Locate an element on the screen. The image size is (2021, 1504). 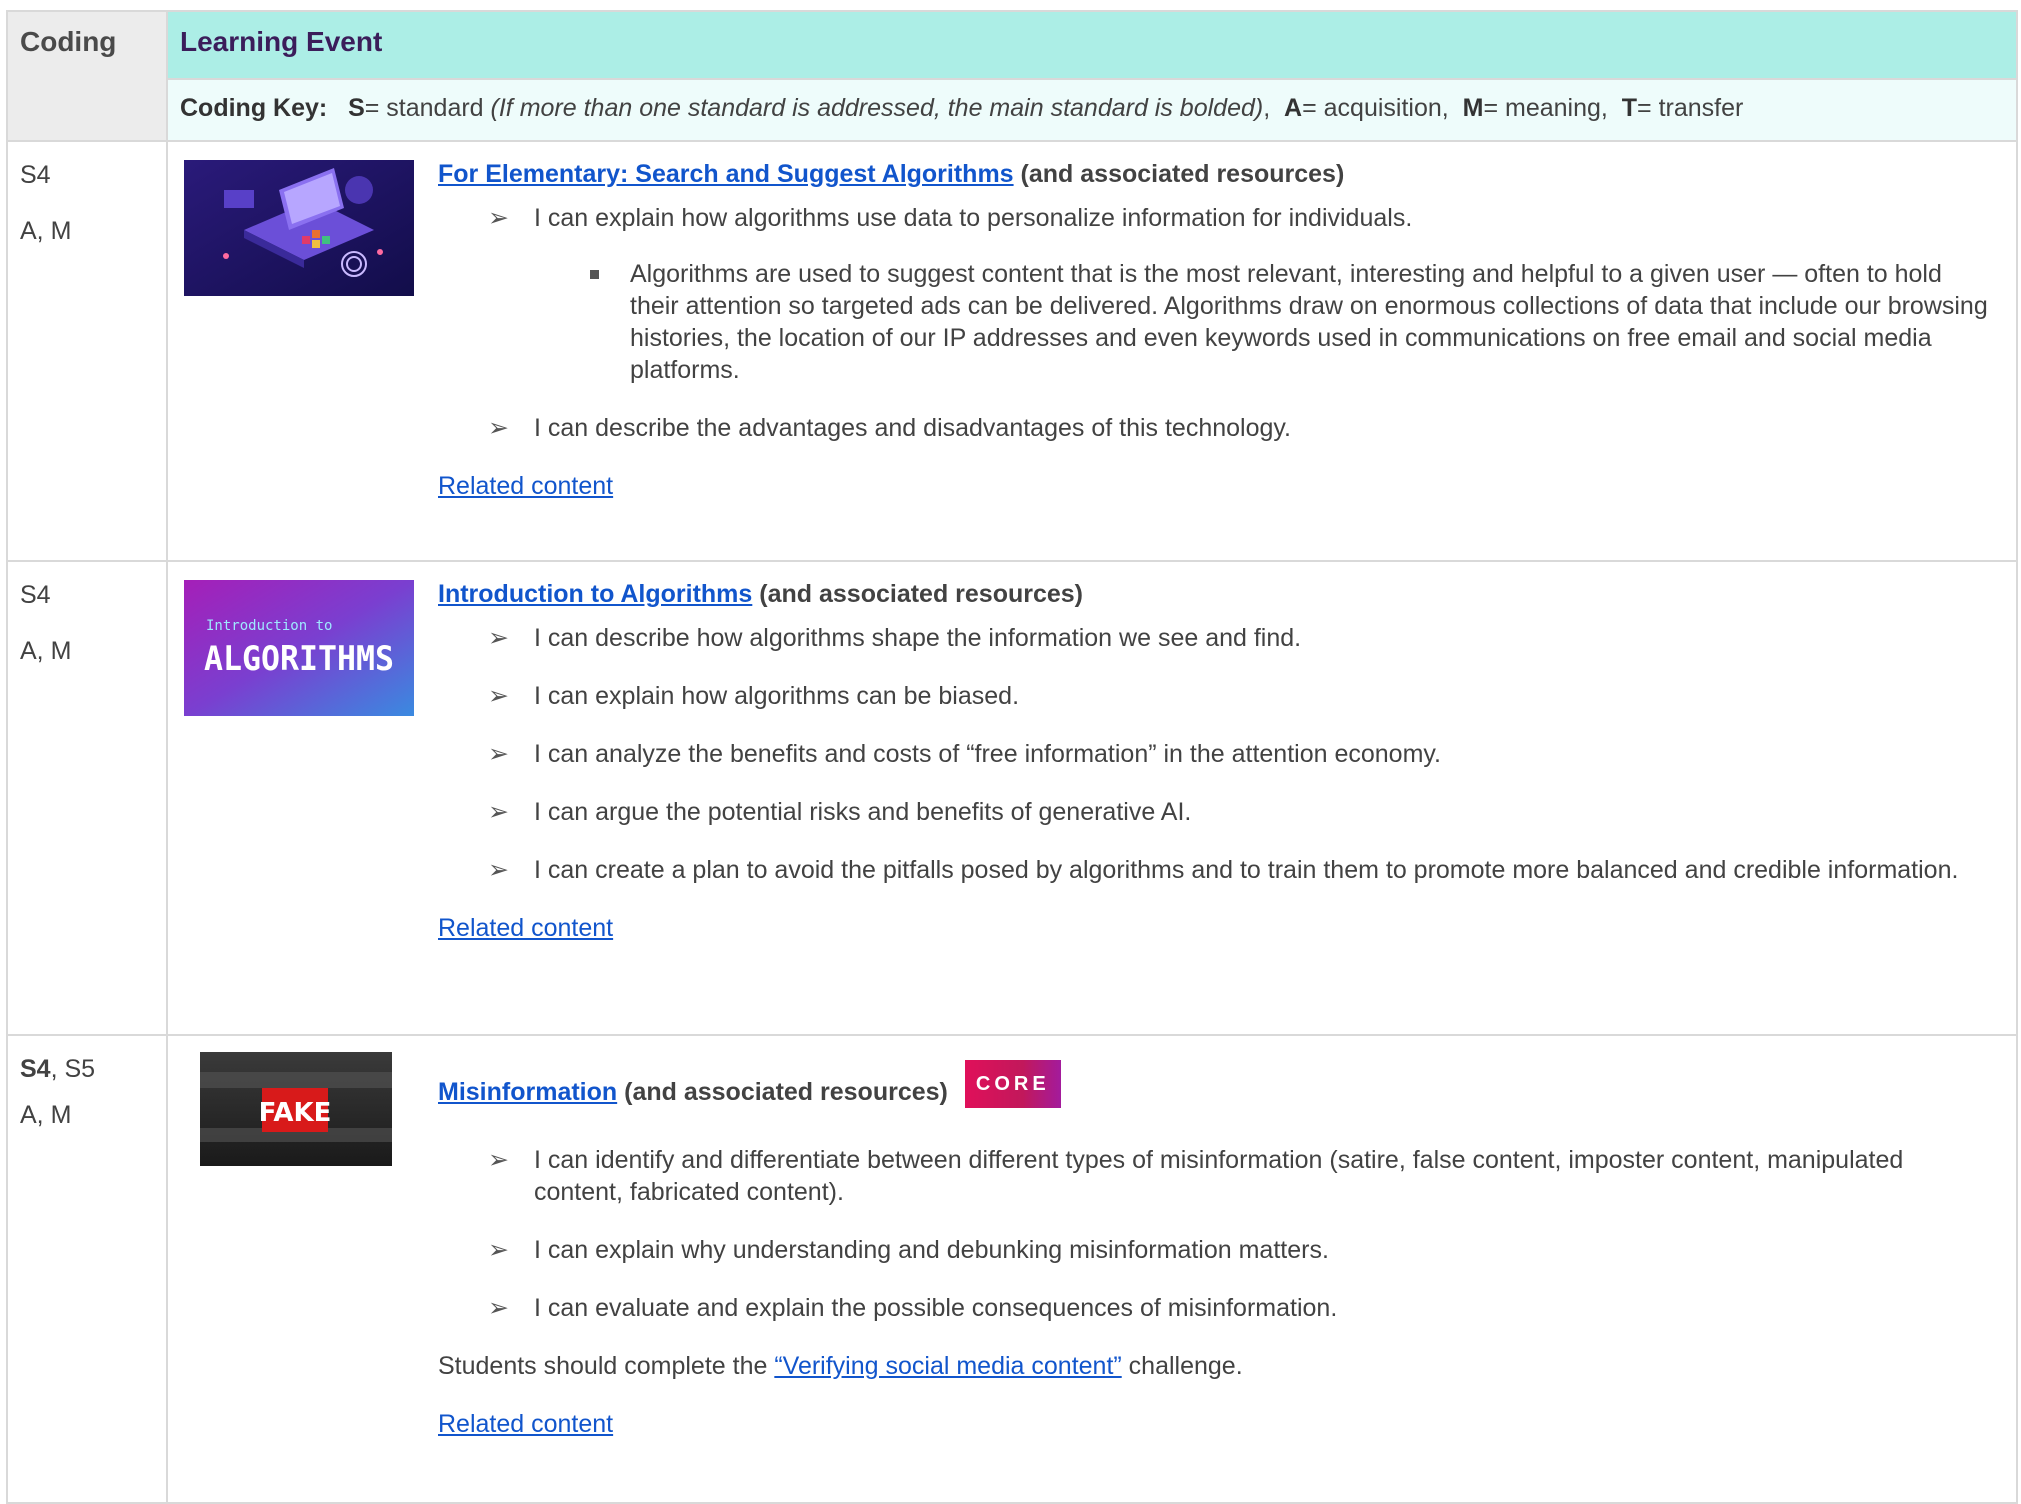
key-m-text: = meaning, is located at coordinates (1545, 108).